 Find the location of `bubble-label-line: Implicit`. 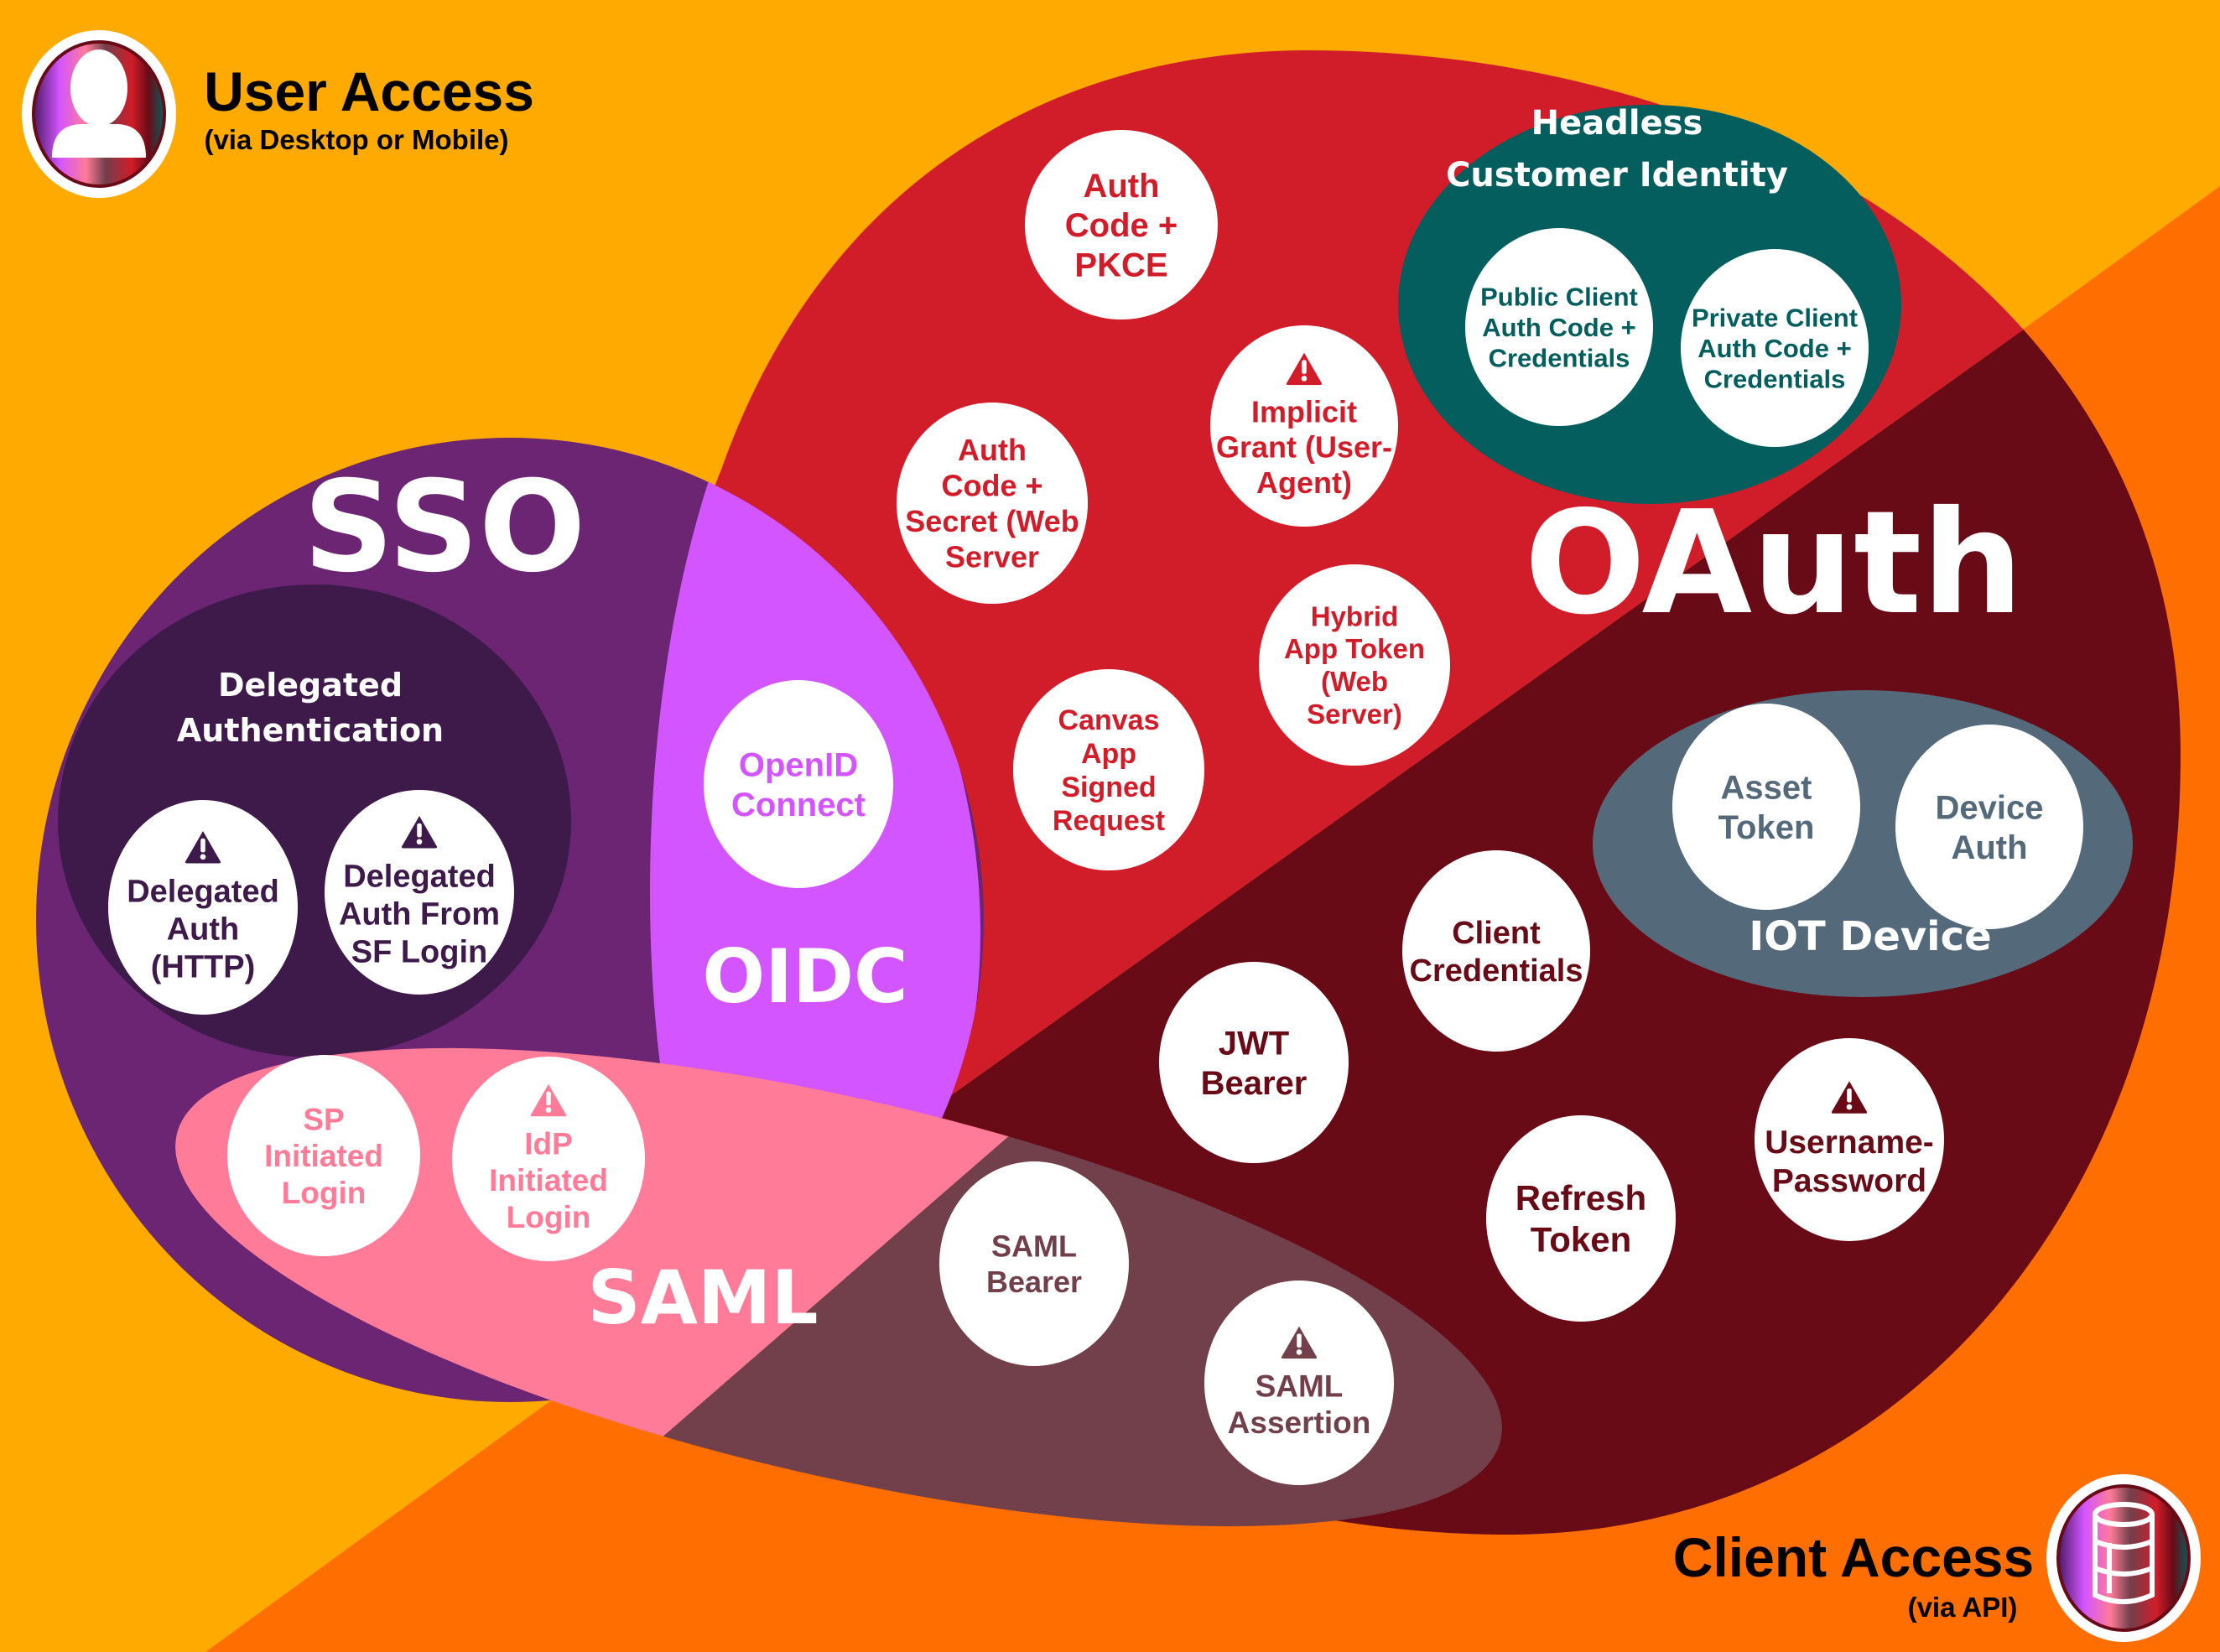

bubble-label-line: Implicit is located at coordinates (1304, 411).